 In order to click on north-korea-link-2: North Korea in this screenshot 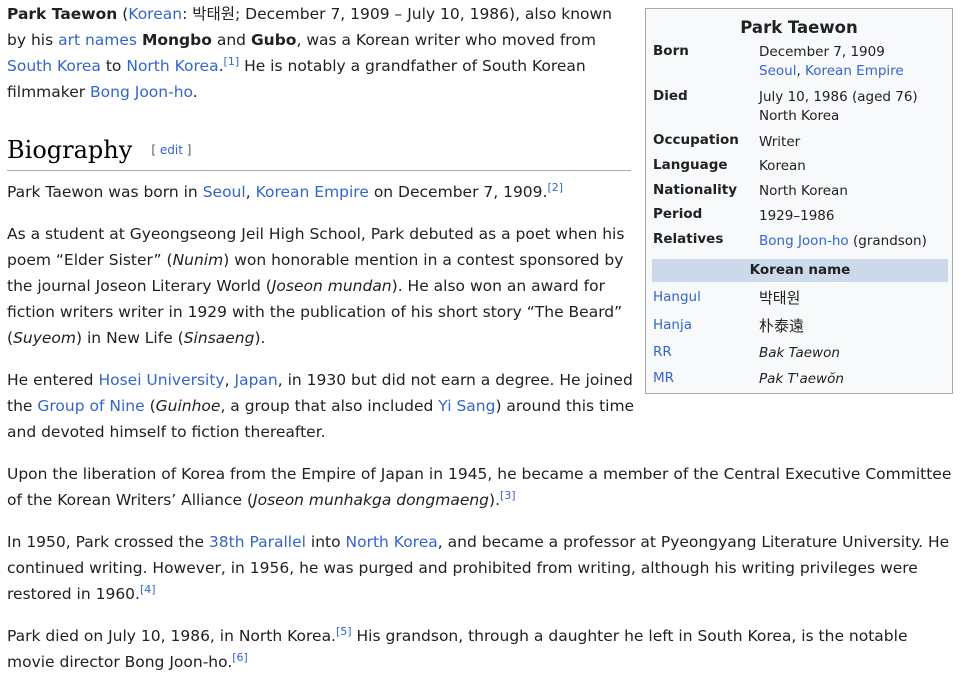, I will do `click(392, 542)`.